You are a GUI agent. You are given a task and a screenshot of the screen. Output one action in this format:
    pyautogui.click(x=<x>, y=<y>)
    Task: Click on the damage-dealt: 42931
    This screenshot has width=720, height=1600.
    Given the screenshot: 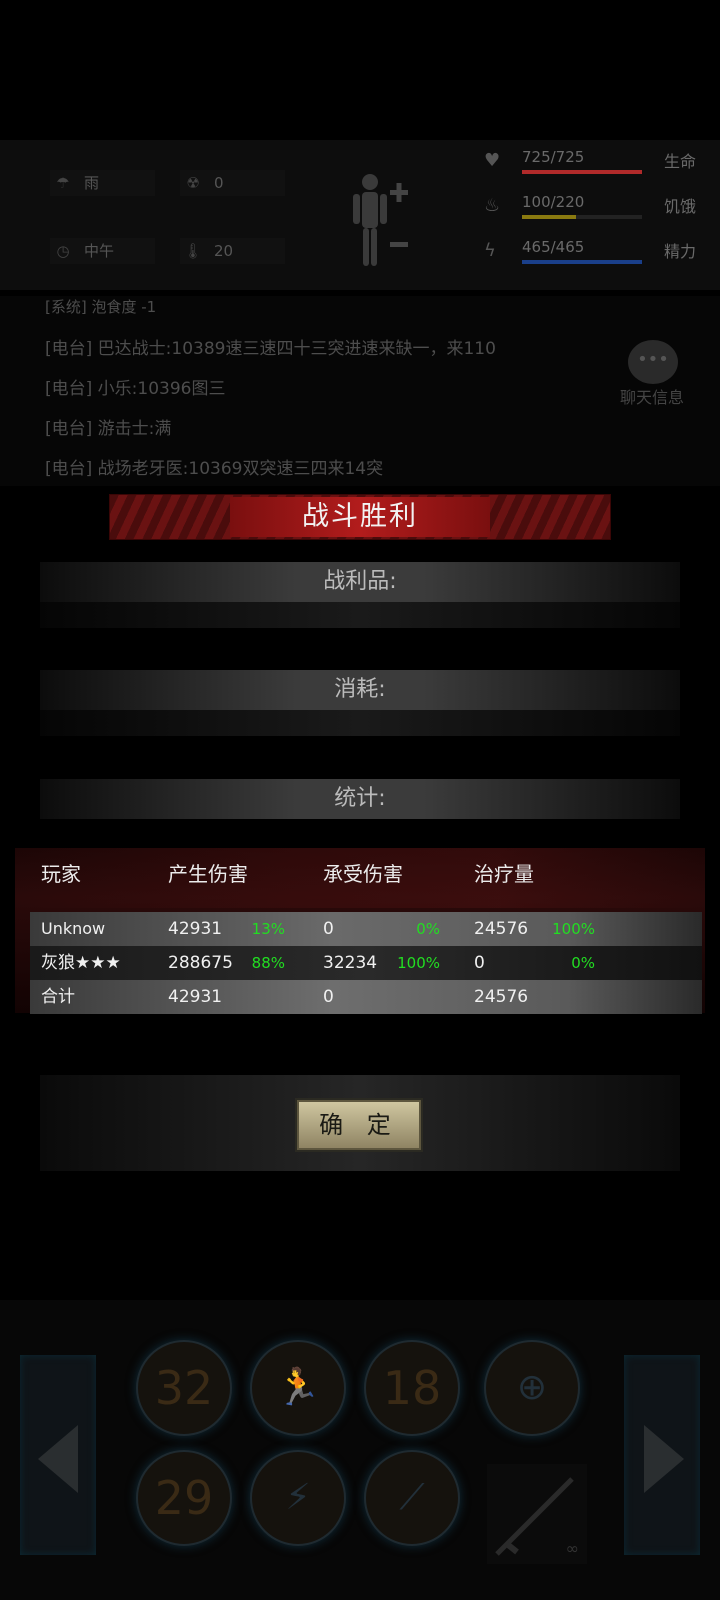 What is the action you would take?
    pyautogui.click(x=195, y=929)
    